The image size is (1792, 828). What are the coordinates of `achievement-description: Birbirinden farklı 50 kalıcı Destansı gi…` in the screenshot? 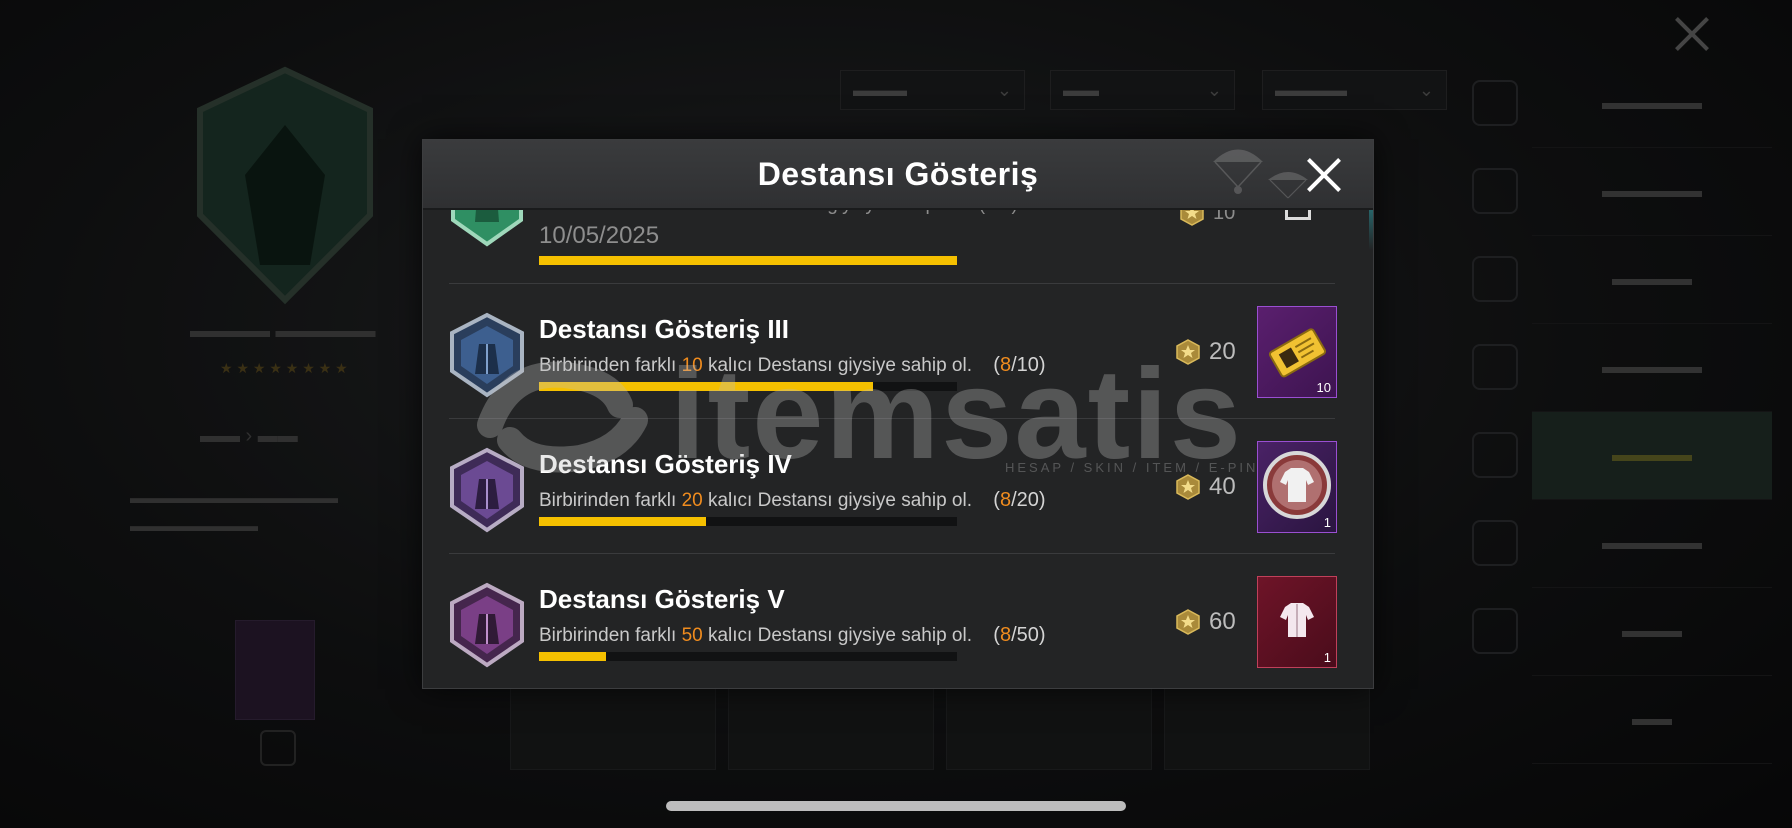 It's located at (792, 635).